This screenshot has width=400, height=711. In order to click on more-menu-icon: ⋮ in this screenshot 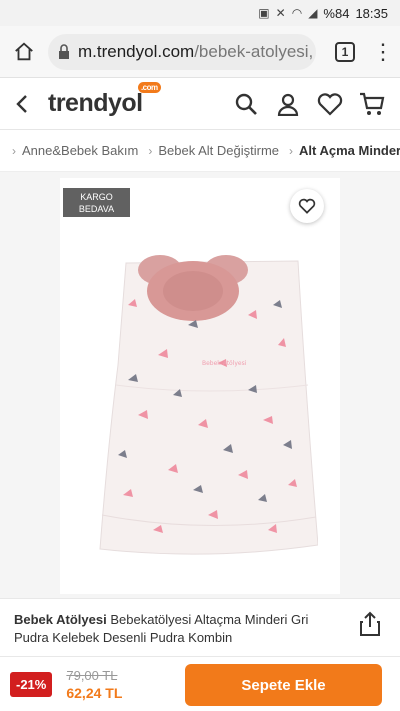, I will do `click(383, 52)`.